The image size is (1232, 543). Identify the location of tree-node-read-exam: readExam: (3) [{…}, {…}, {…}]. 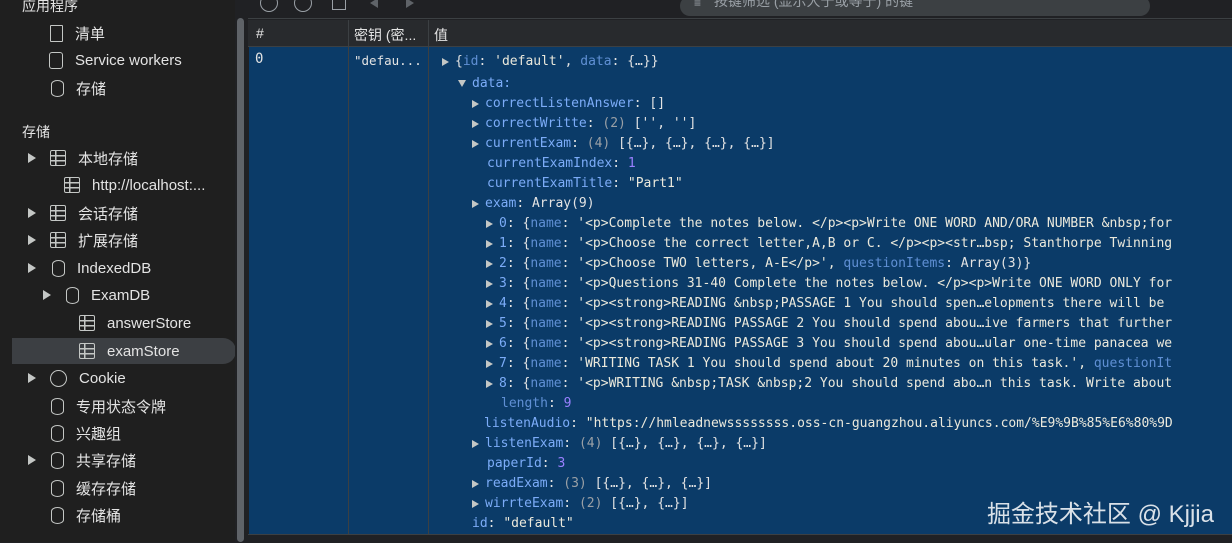
(592, 484).